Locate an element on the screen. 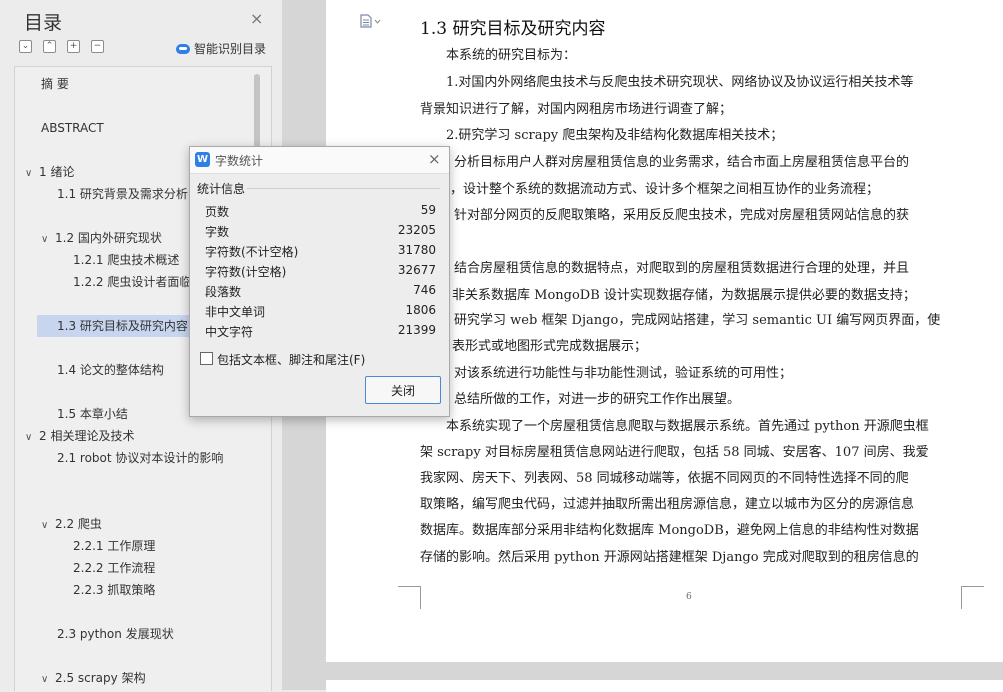 The image size is (1003, 692). toc-title: 目录 is located at coordinates (43, 23).